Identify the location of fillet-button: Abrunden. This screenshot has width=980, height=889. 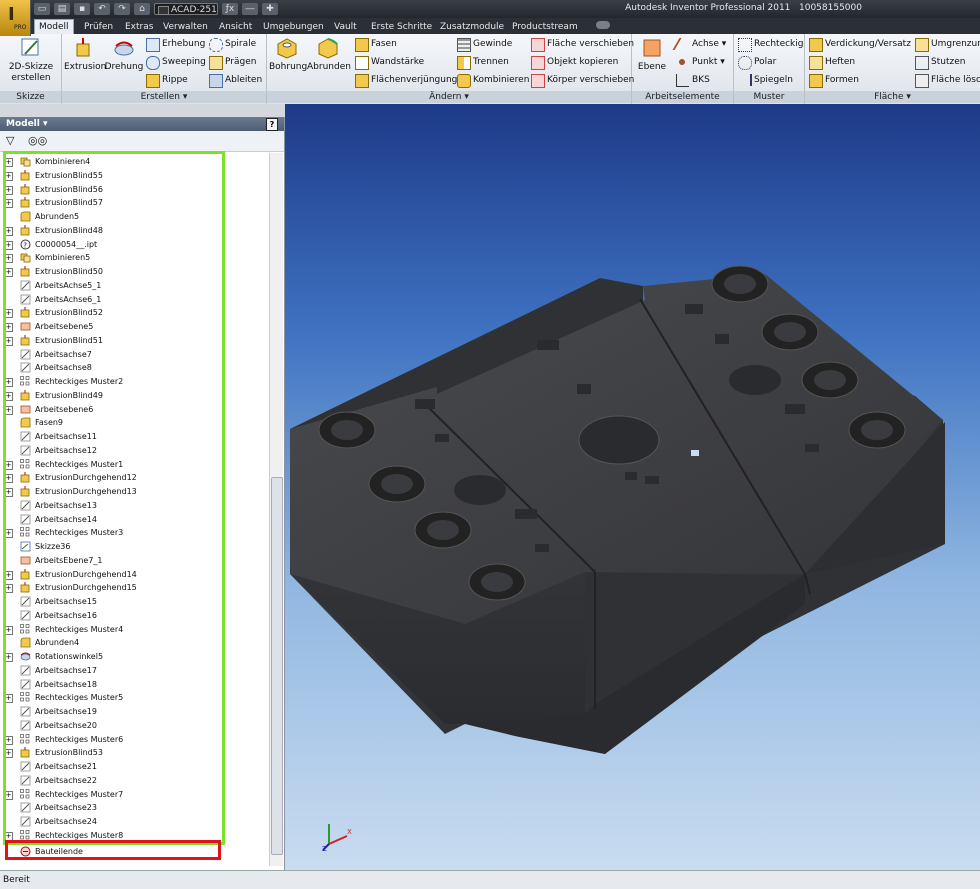
(329, 54).